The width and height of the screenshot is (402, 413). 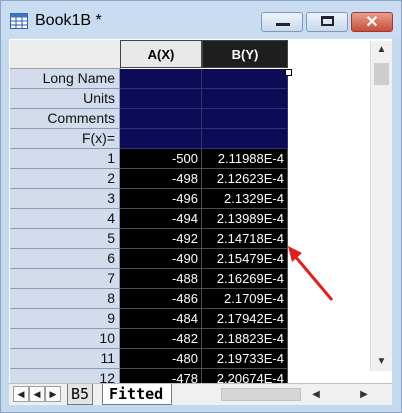 I want to click on sheet-tab-bar: ◀ ◀ ▶ B5 Fitted ◀ ▶, so click(x=200, y=394).